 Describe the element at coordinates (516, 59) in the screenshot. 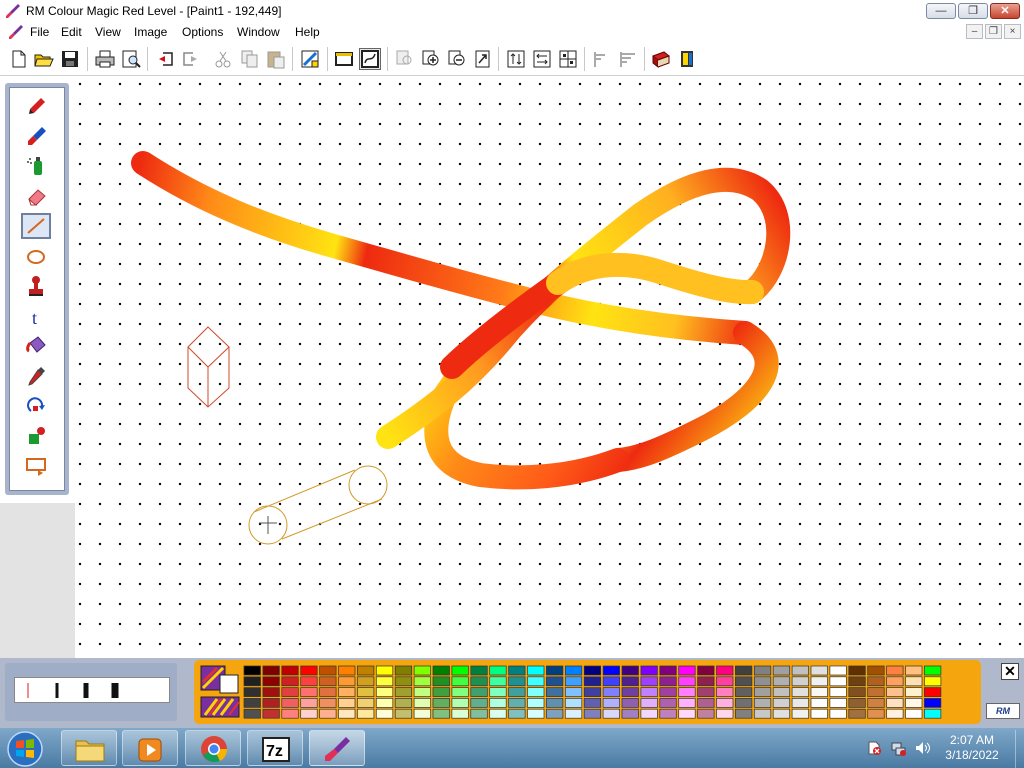

I see `mirror-icon` at that location.